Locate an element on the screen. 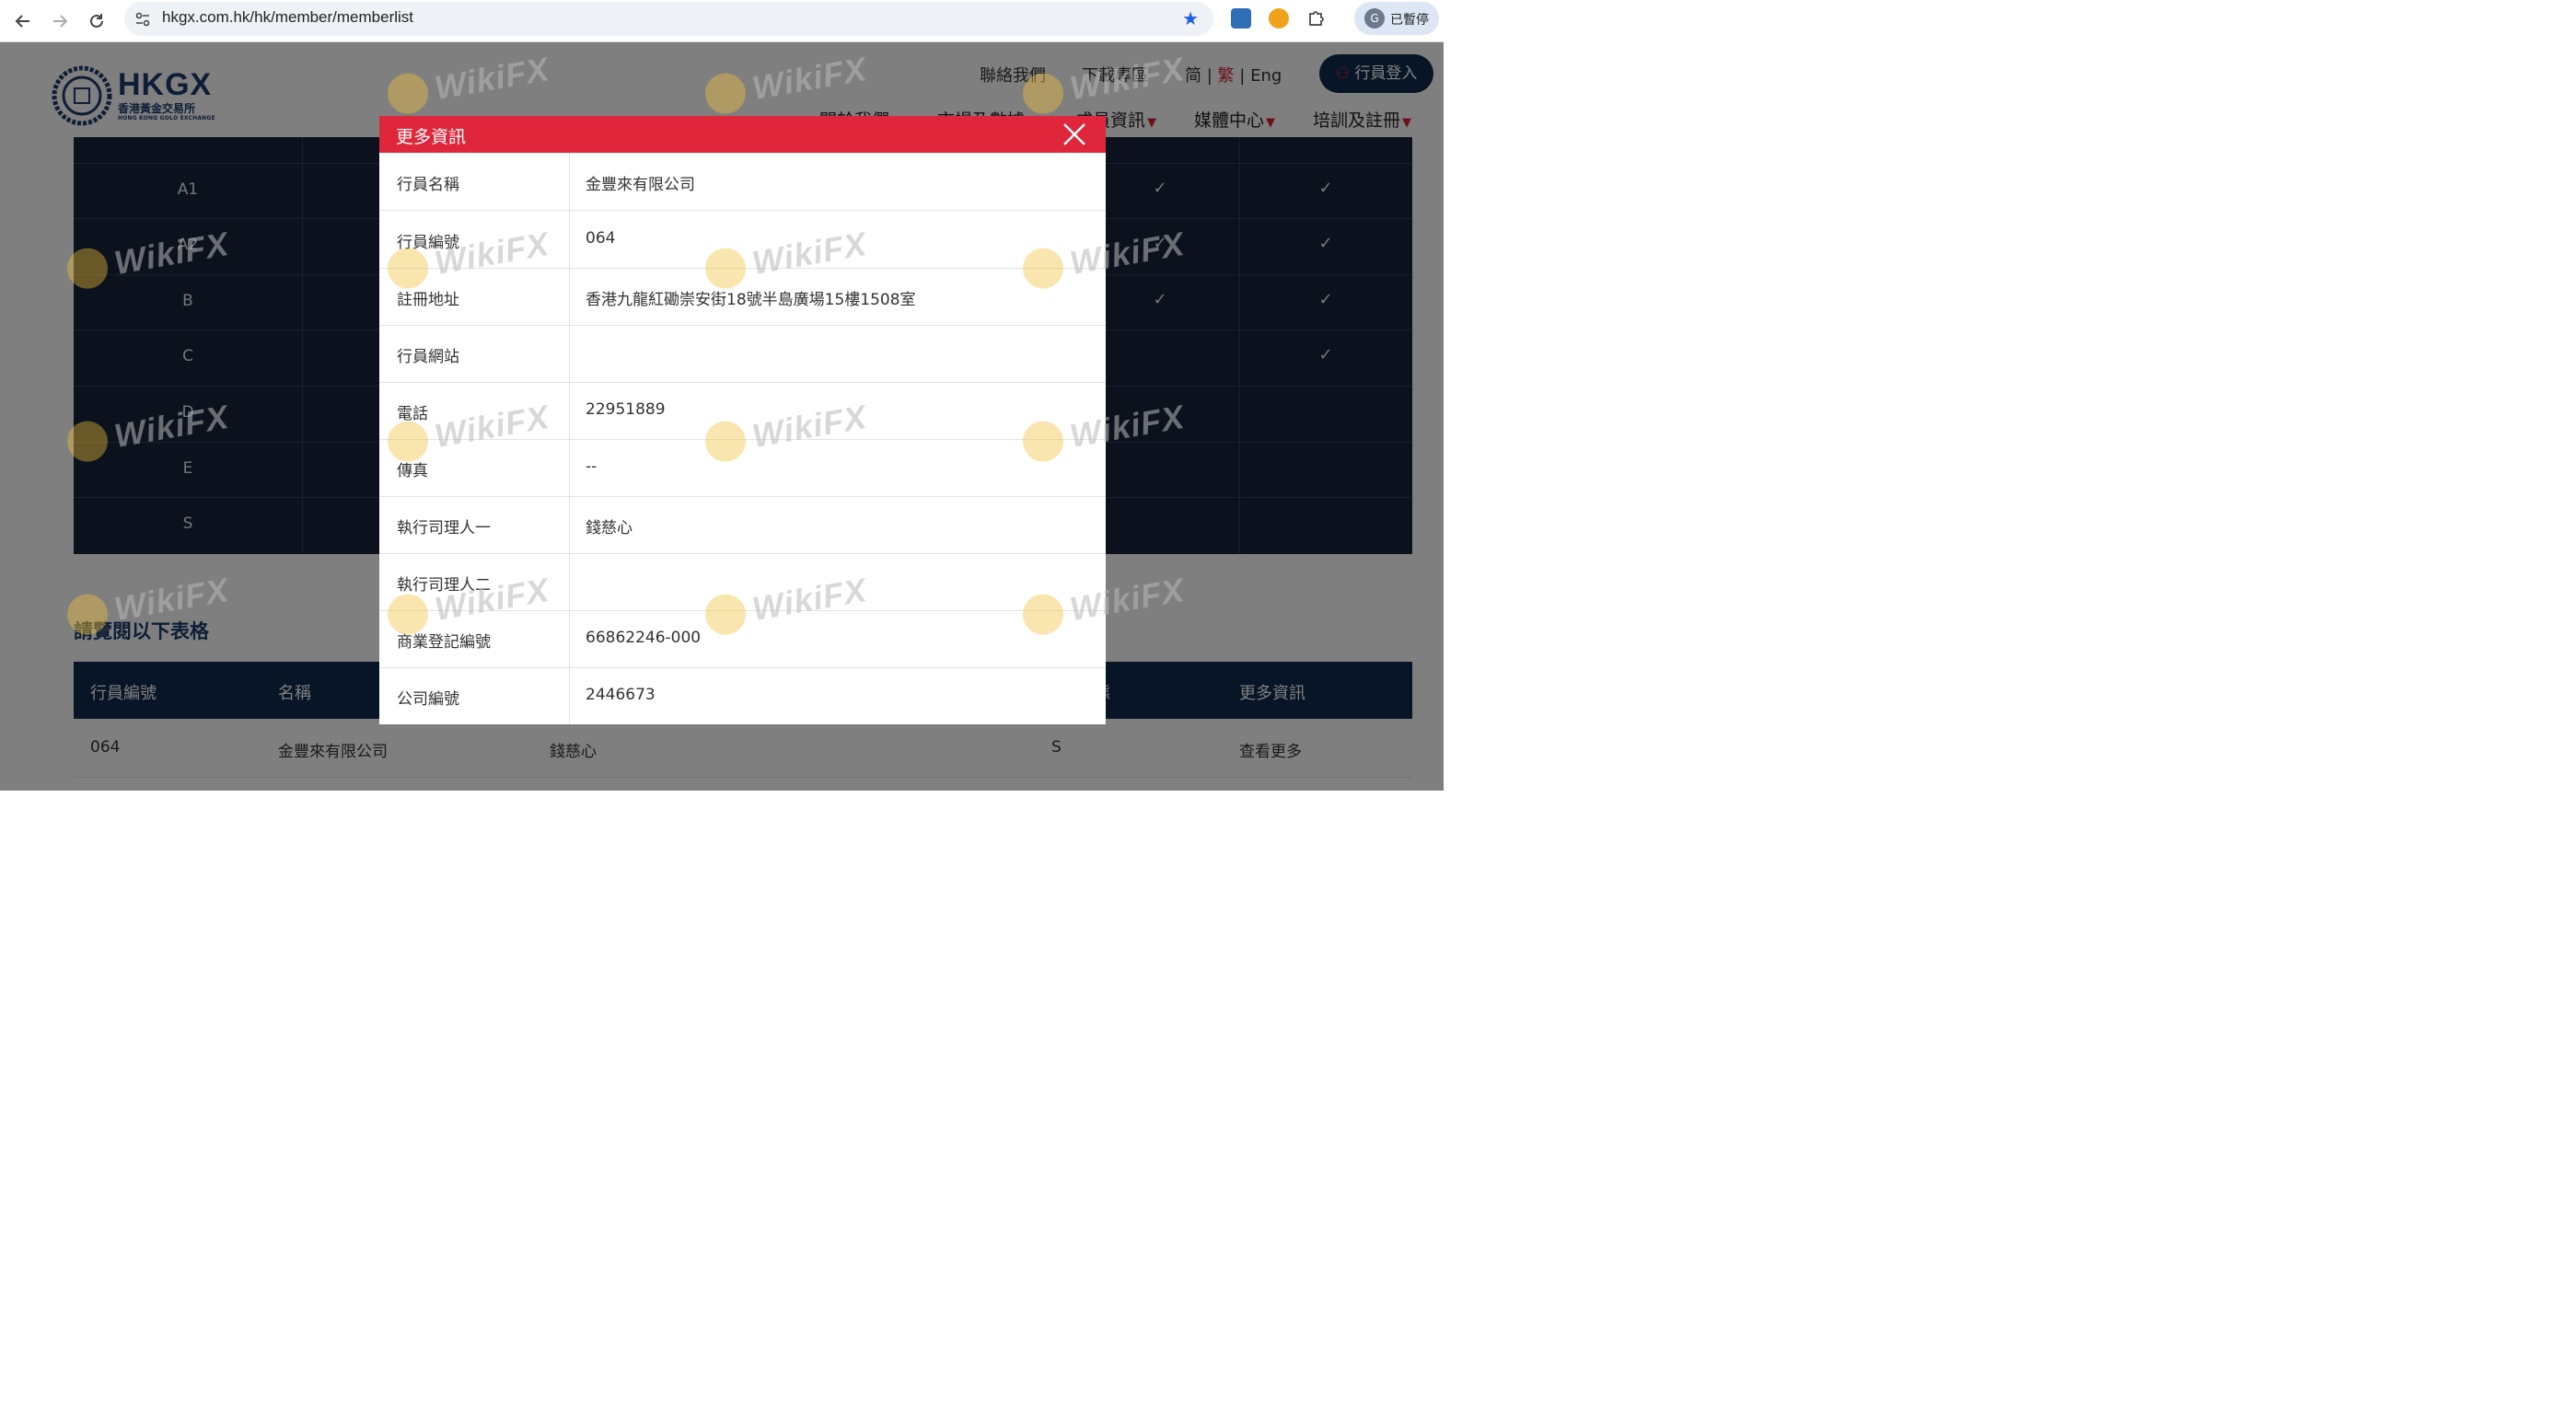 This screenshot has height=1410, width=2576. info-key-cell: 執行司理人一 is located at coordinates (474, 524).